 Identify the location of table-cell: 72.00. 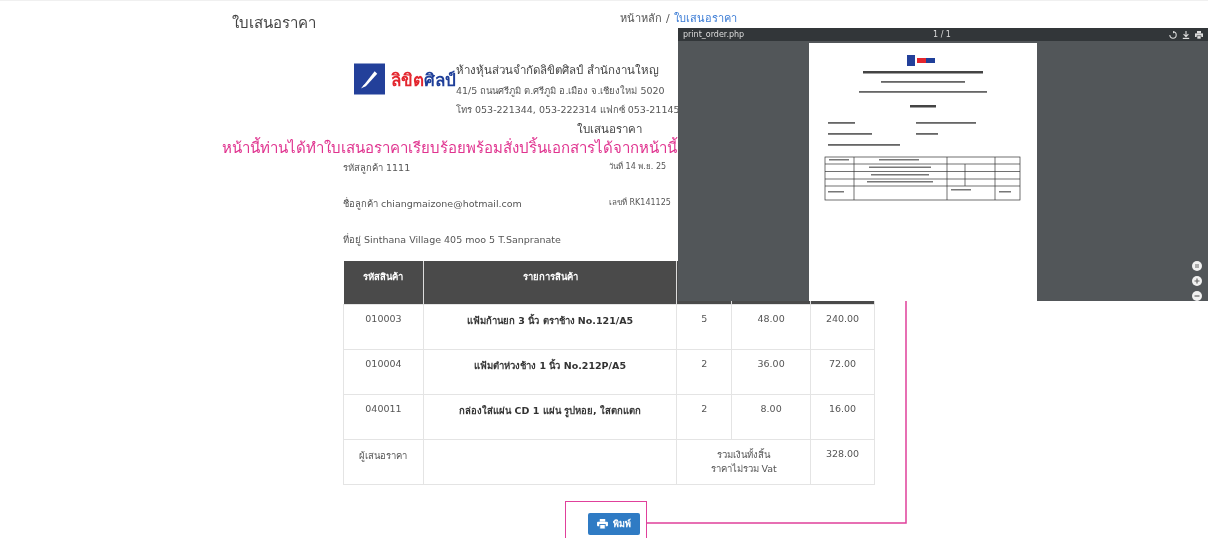
(842, 371).